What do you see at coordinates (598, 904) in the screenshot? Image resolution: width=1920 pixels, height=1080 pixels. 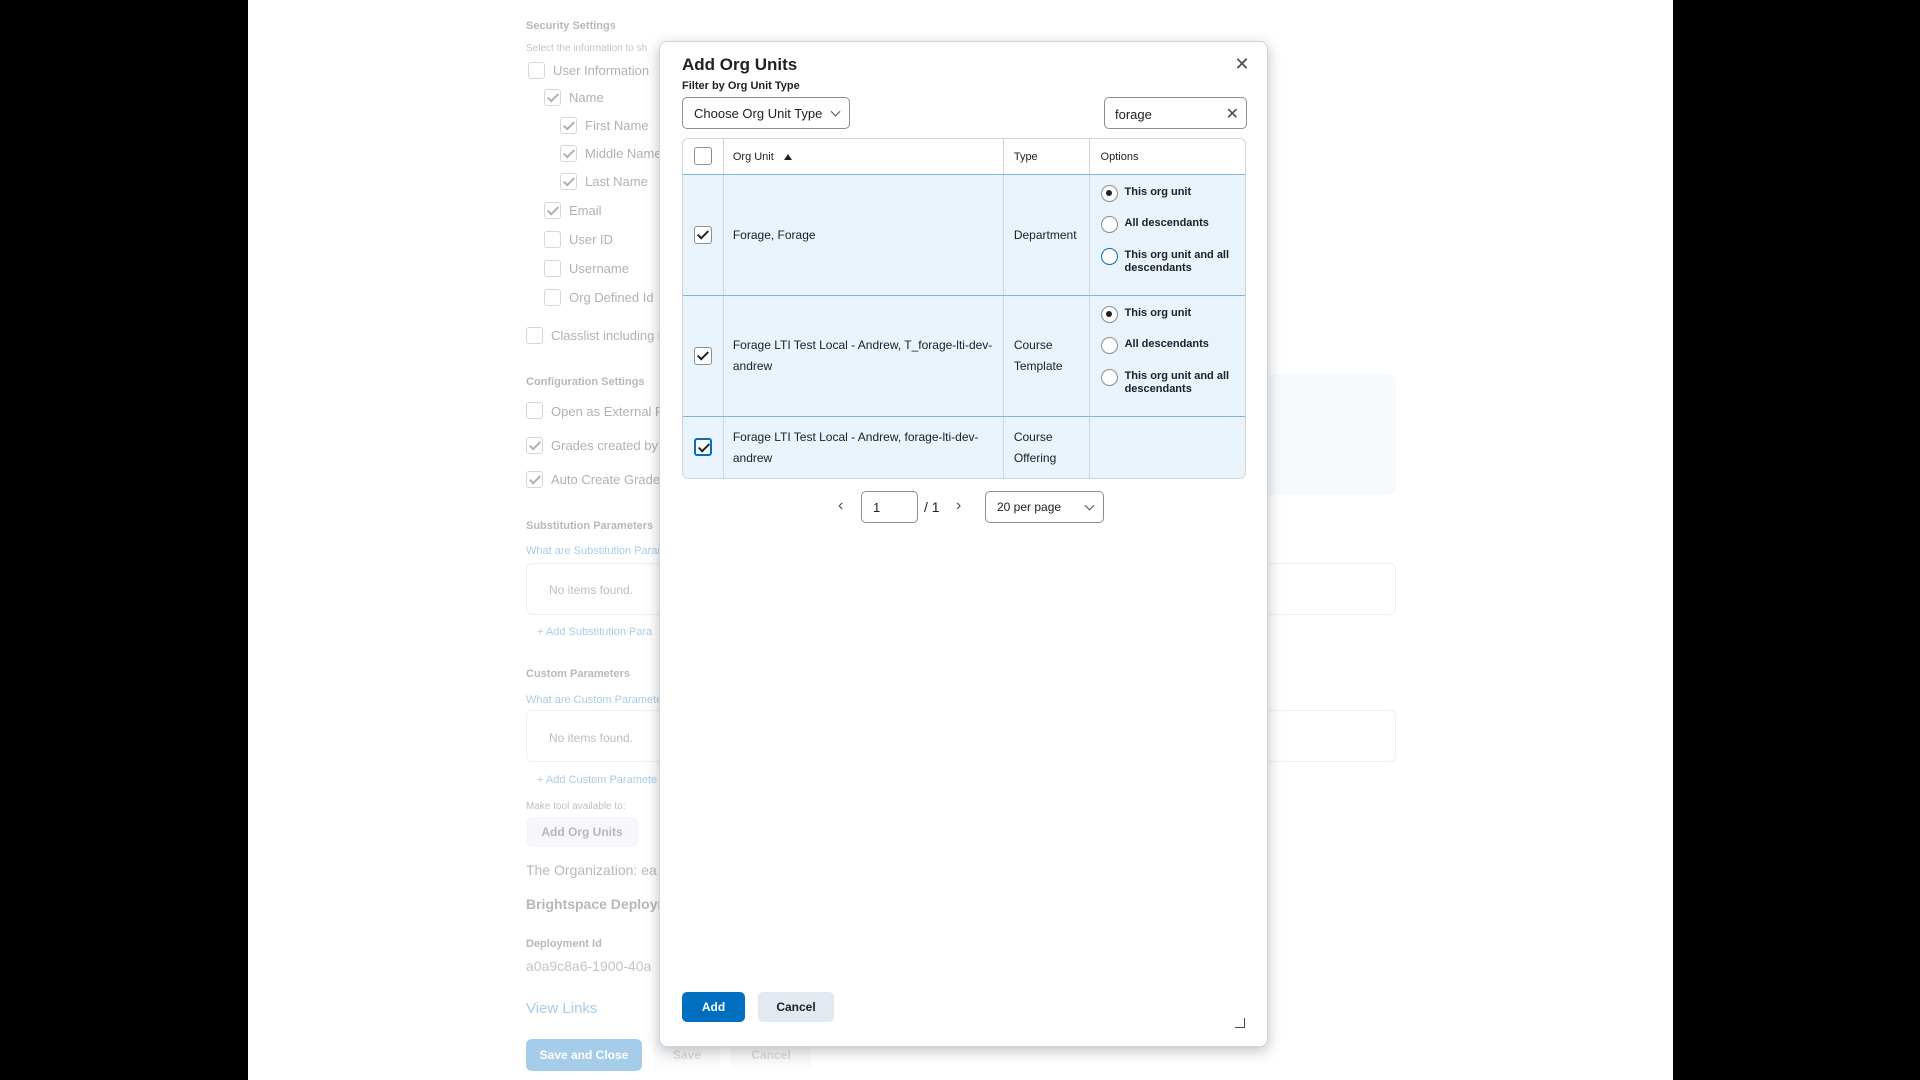 I see `brightspace-deployment-text: Brightspace Deploym` at bounding box center [598, 904].